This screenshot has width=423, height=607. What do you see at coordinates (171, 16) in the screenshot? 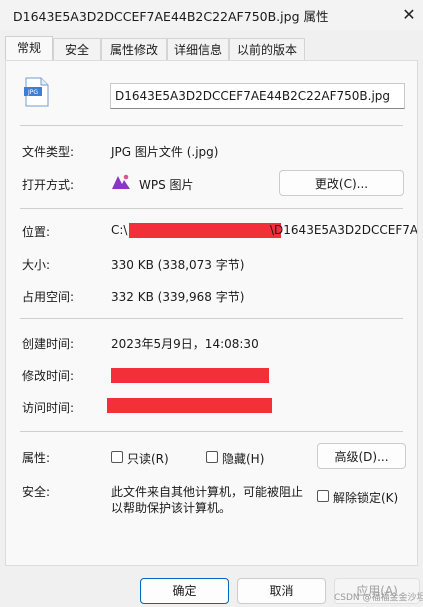
I see `window-title: D1643E5A3D2DCCEF7AE44B2C22AF750B.jpg 属性` at bounding box center [171, 16].